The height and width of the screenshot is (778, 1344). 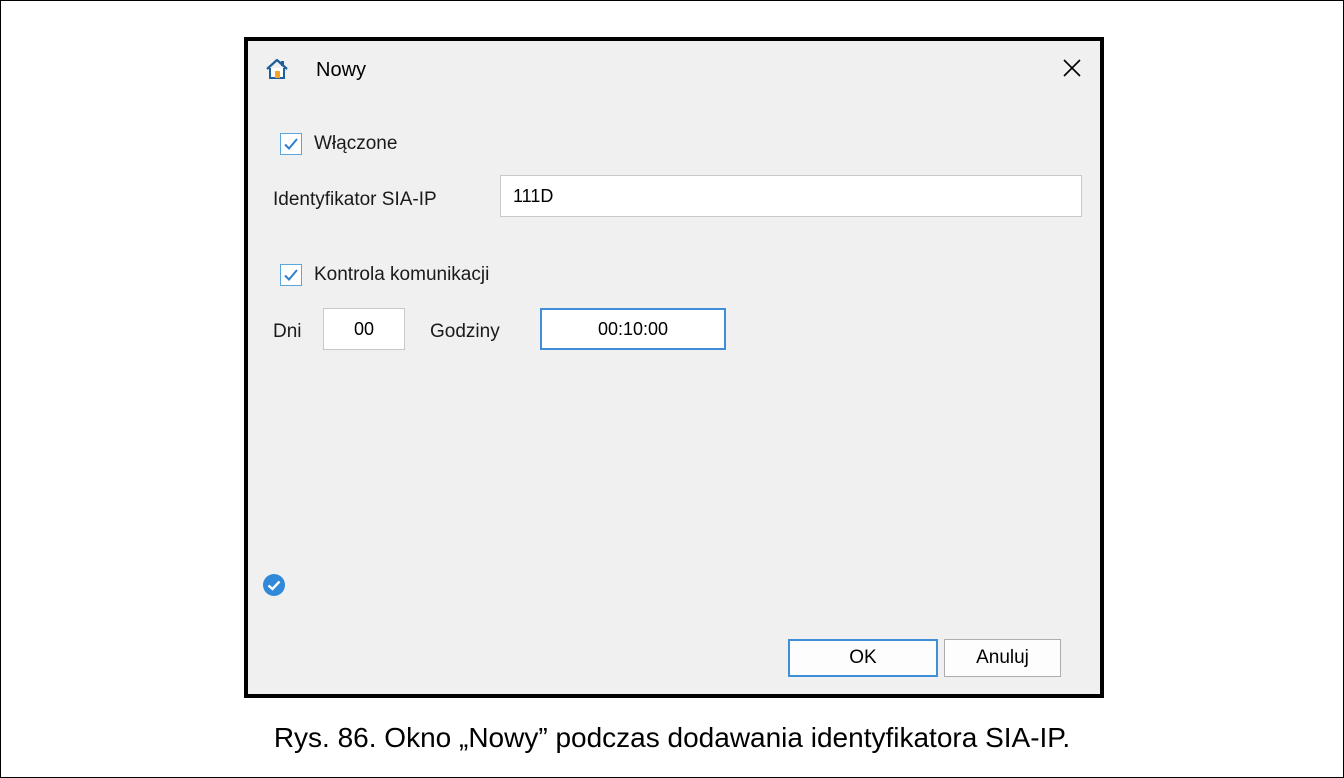 I want to click on identifier-label: Identyfikator SIA-IP, so click(x=355, y=199).